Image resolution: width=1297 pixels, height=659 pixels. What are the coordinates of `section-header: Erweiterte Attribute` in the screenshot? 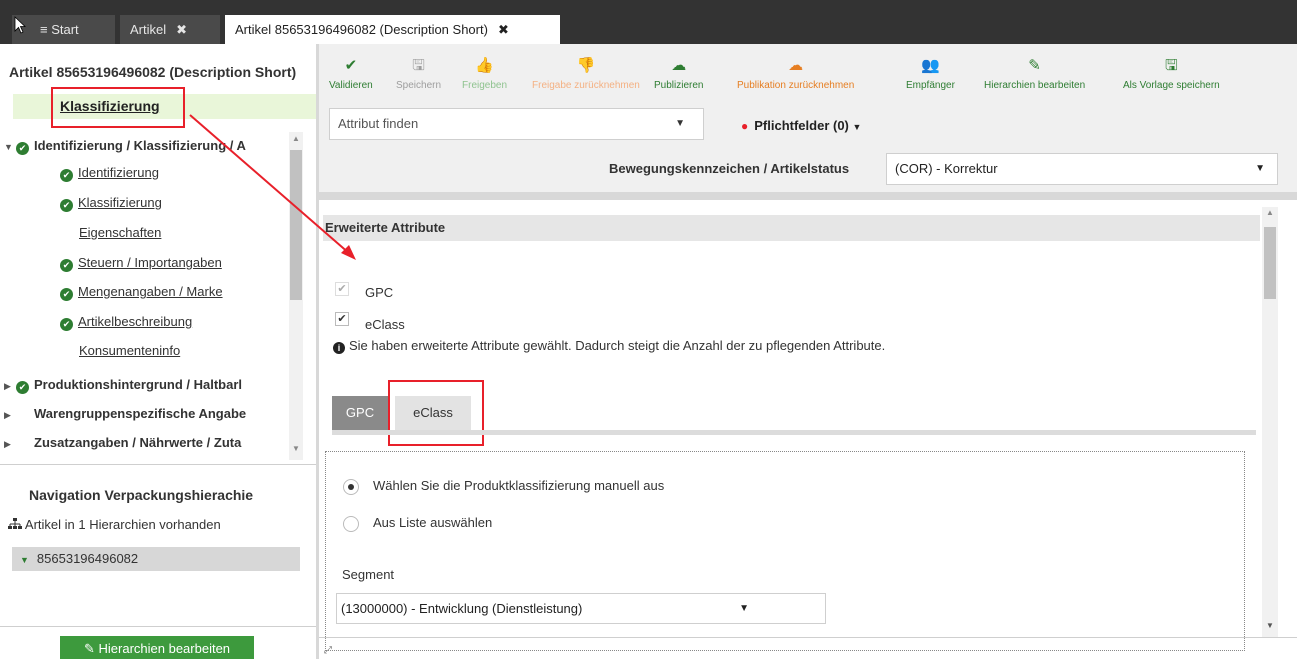 It's located at (791, 228).